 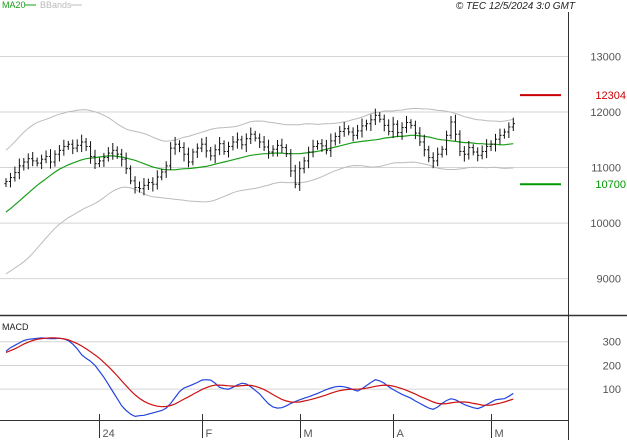 What do you see at coordinates (609, 280) in the screenshot?
I see `price-y-tick: 9000` at bounding box center [609, 280].